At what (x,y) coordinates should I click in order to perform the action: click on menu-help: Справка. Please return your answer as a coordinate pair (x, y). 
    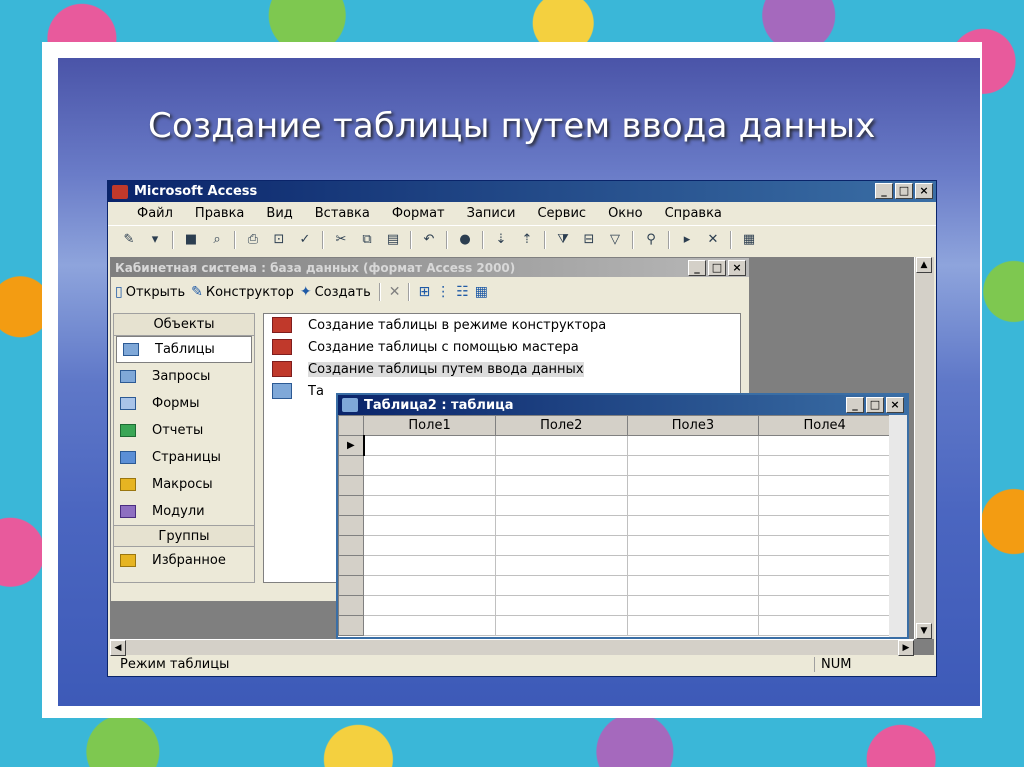
    Looking at the image, I should click on (693, 213).